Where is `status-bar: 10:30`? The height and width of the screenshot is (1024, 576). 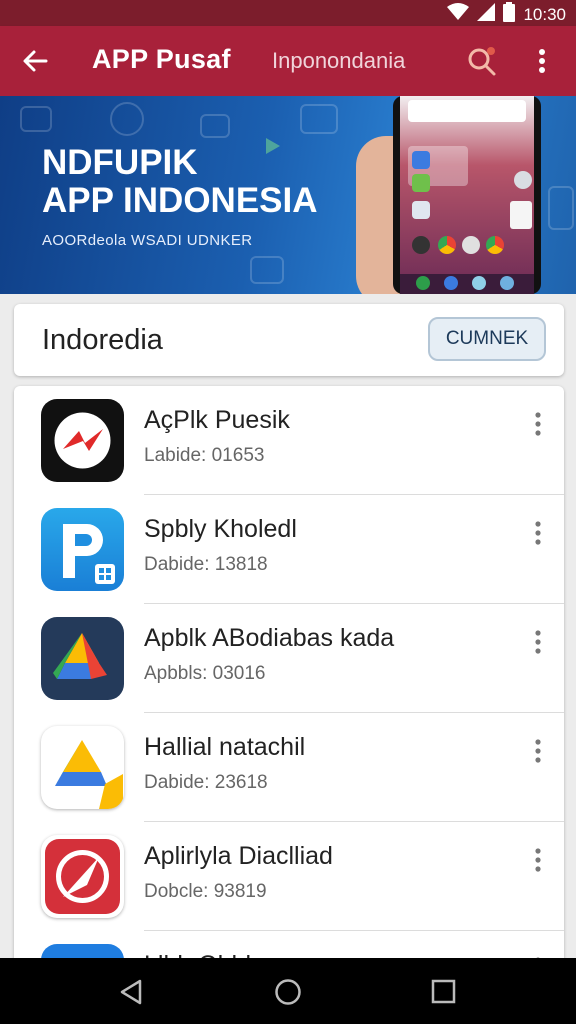
status-bar: 10:30 is located at coordinates (288, 13).